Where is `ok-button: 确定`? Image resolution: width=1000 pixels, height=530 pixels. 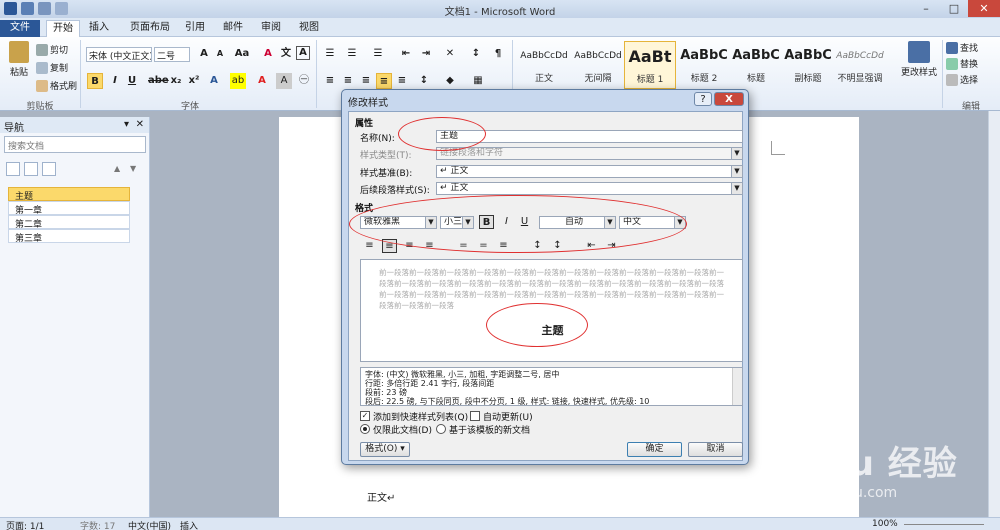
ok-button: 确定 is located at coordinates (654, 449).